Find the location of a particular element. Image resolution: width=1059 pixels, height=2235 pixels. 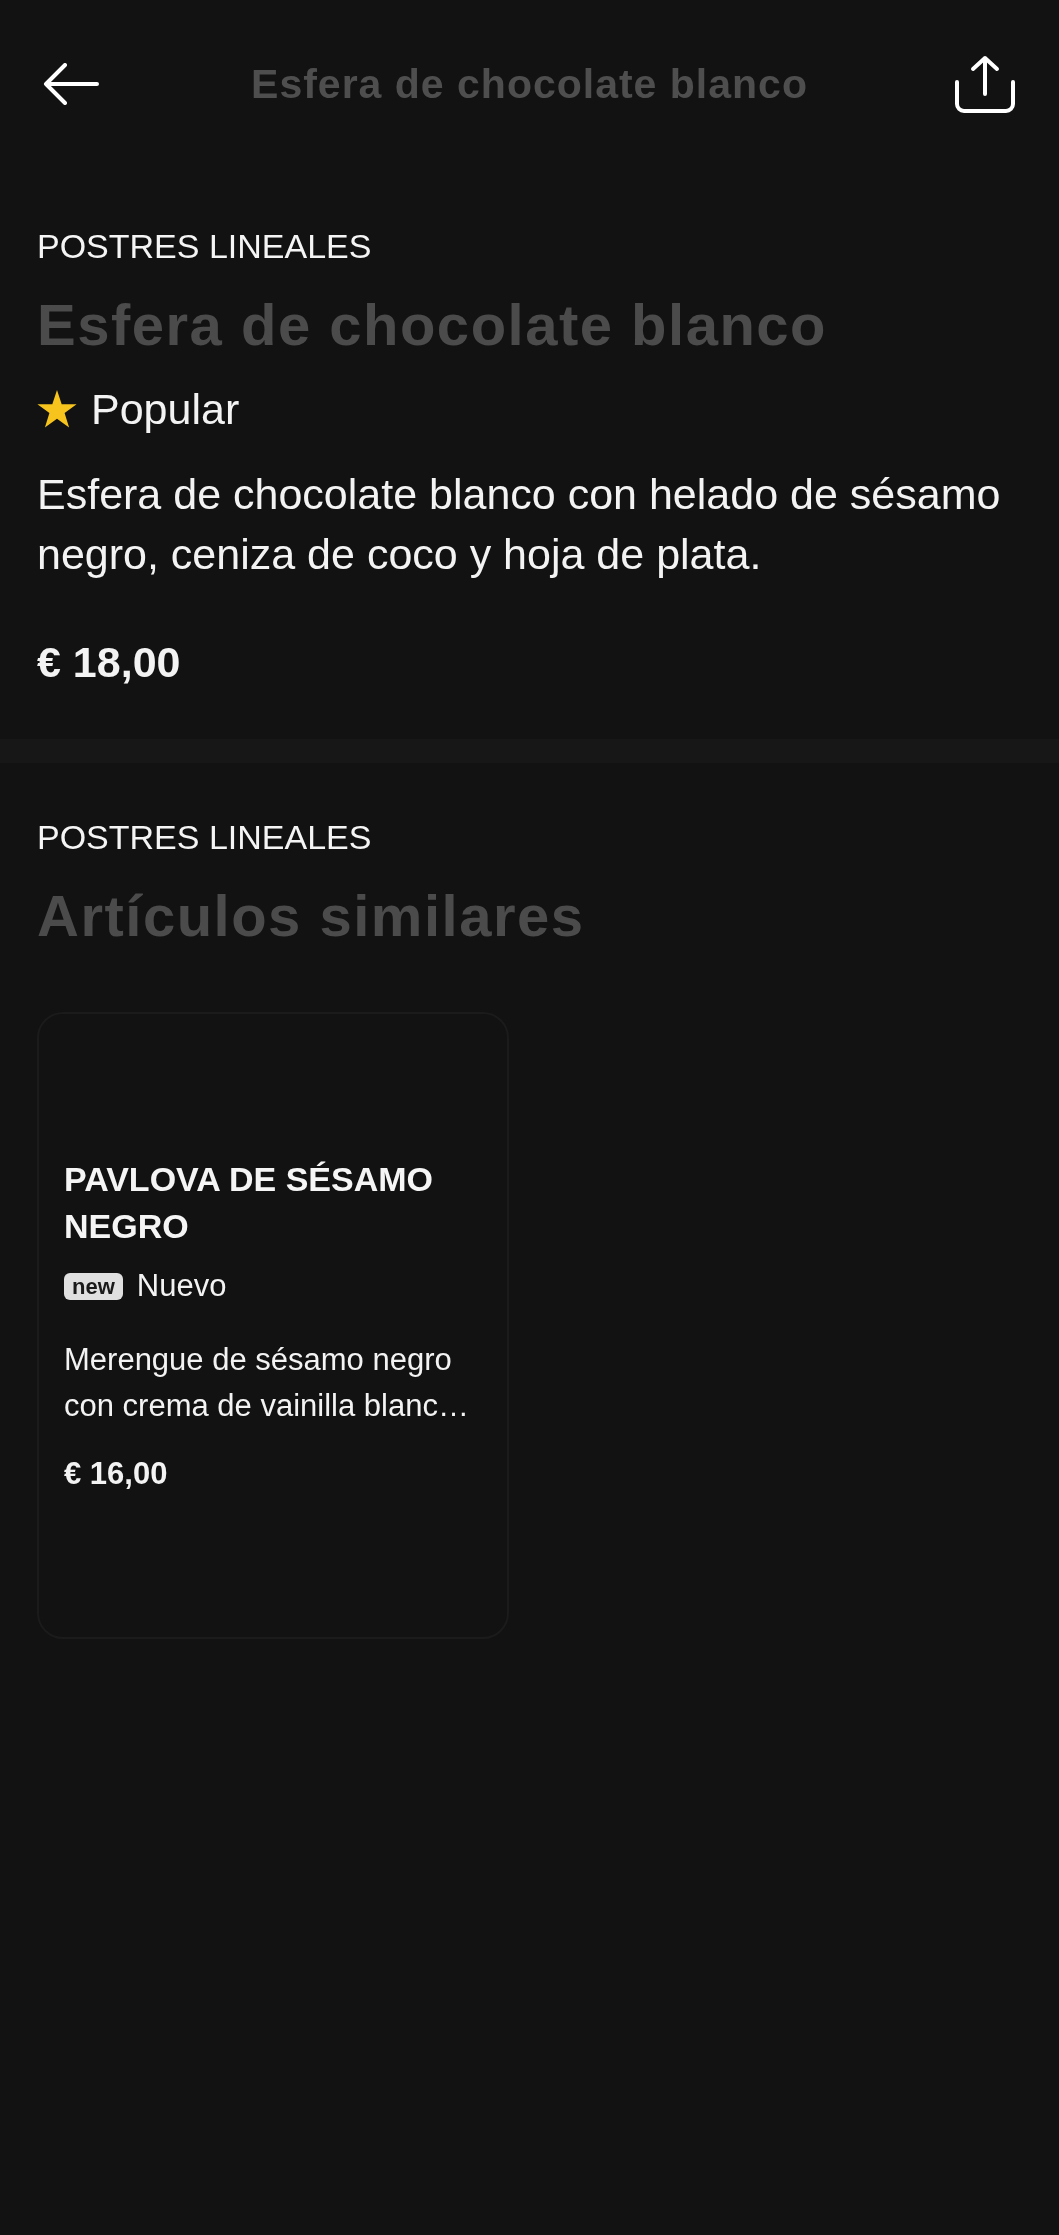

product-card: PAVLOVA DE SÉSAMO NEGRO new Nuevo Merengue de sésamo negro con crema de vainilla blanc… € 16,00 is located at coordinates (273, 1325).